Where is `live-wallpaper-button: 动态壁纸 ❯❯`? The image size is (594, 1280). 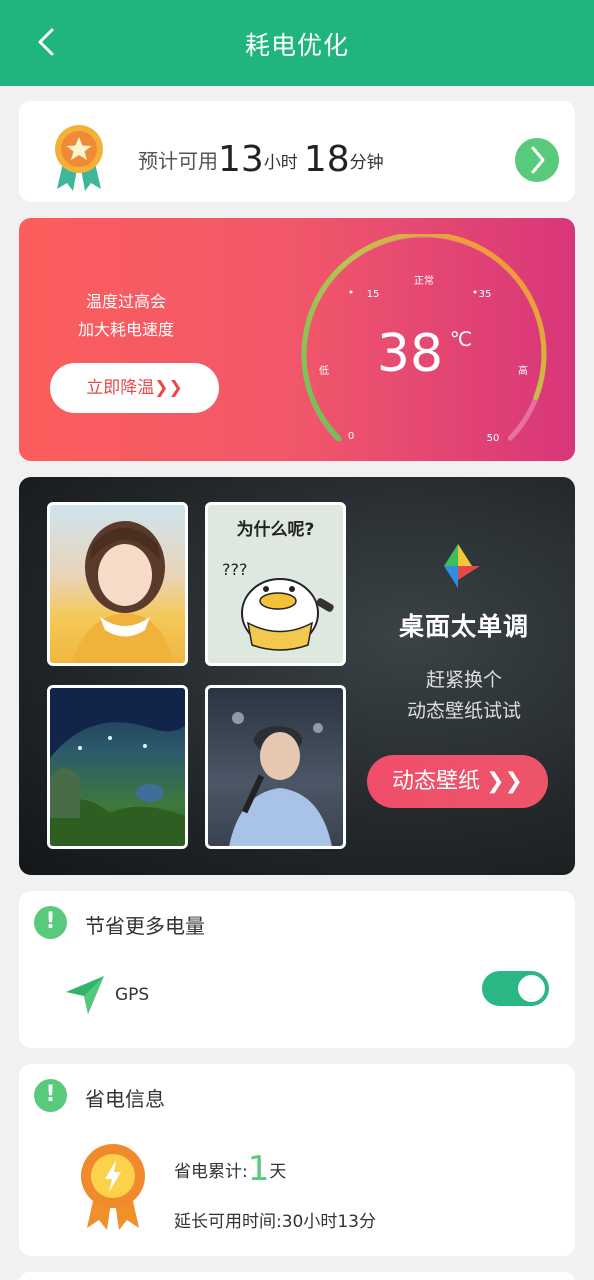
live-wallpaper-button: 动态壁纸 ❯❯ is located at coordinates (457, 781).